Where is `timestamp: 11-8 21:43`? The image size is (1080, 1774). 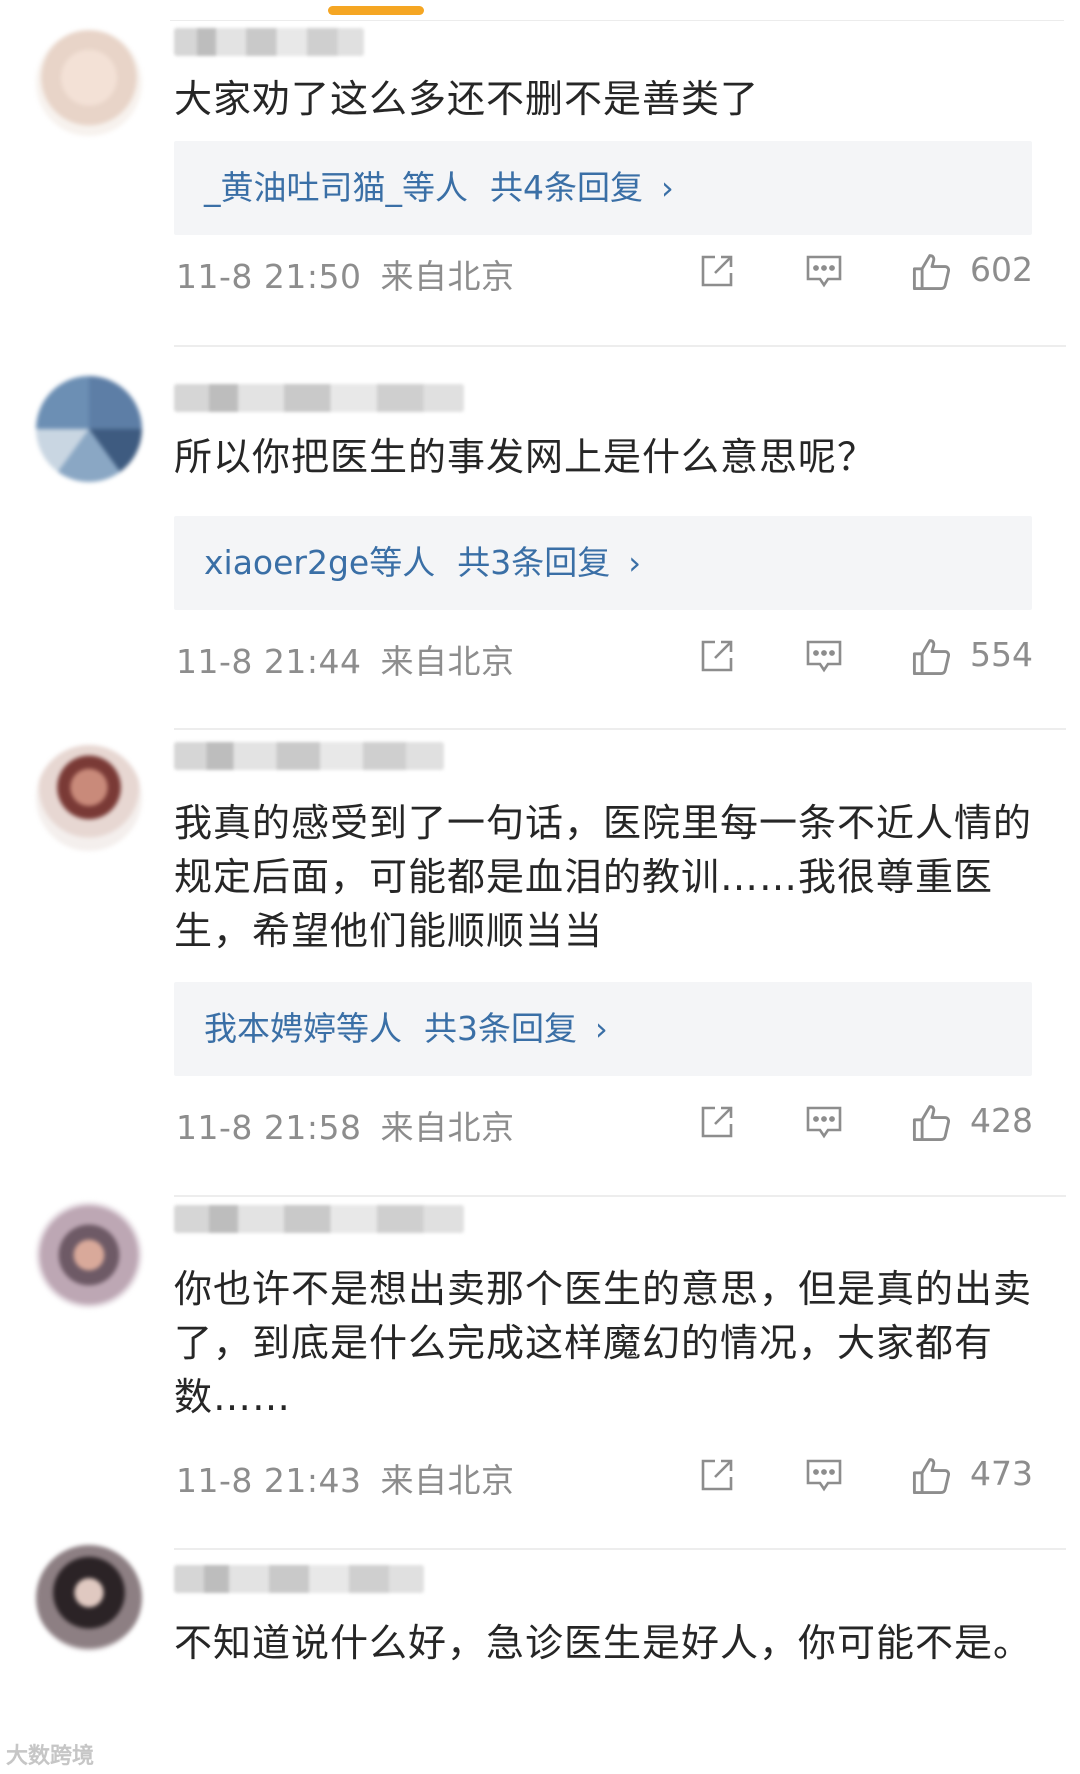 timestamp: 11-8 21:43 is located at coordinates (269, 1480).